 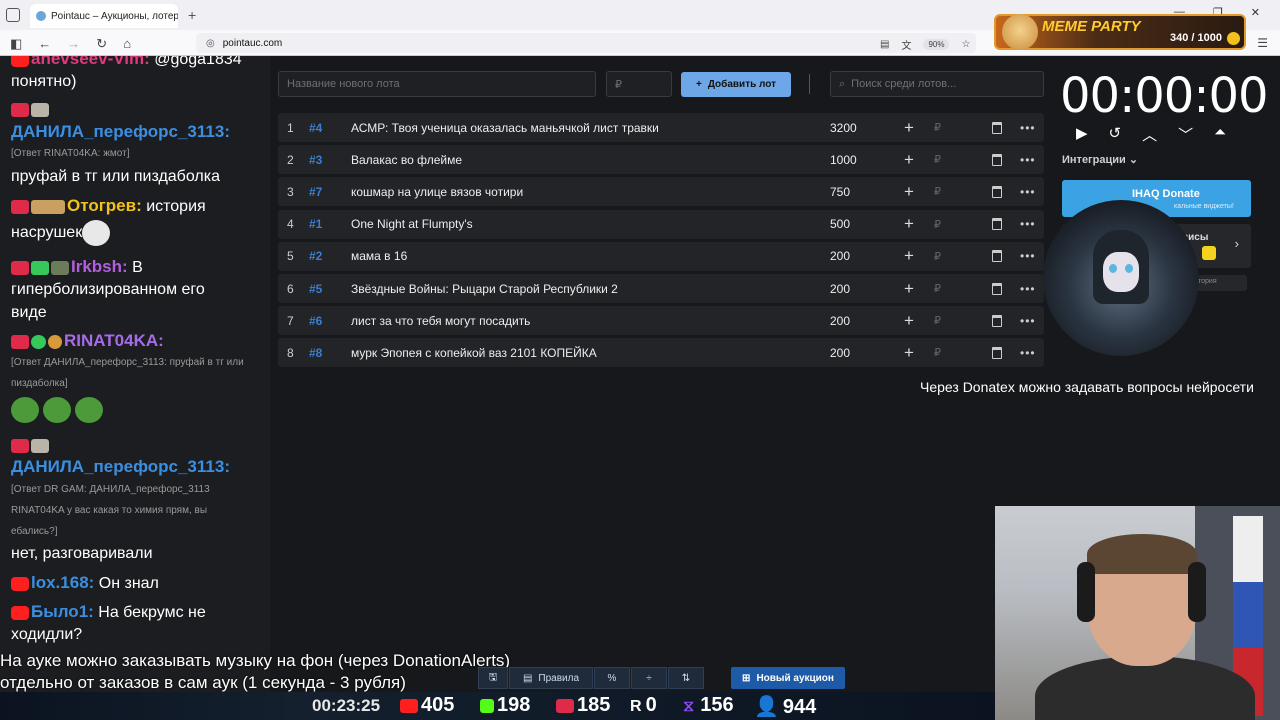 What do you see at coordinates (316, 288) in the screenshot?
I see `lot-id: #5` at bounding box center [316, 288].